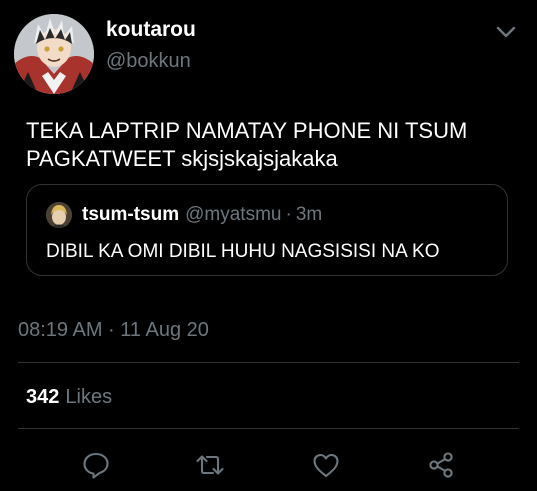 Image resolution: width=537 pixels, height=491 pixels. Describe the element at coordinates (247, 130) in the screenshot. I see `tweet-text-line: TEKA LAPTRIP NAMATAY PHONE NI TSUM` at that location.